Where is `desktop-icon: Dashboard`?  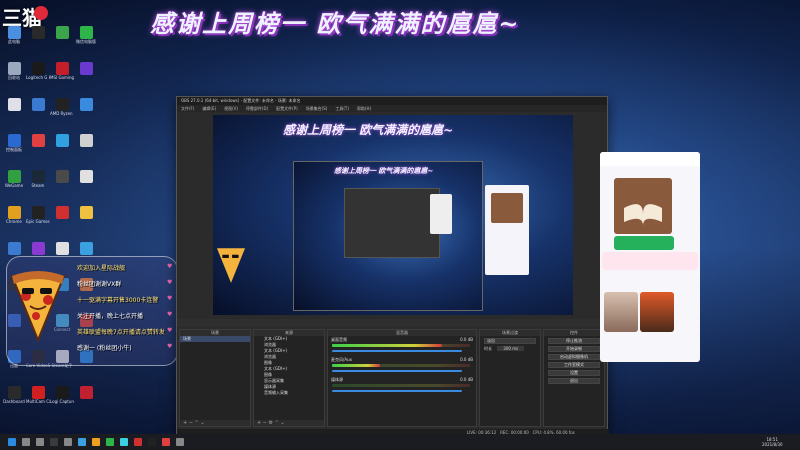 desktop-icon: Dashboard is located at coordinates (14, 397).